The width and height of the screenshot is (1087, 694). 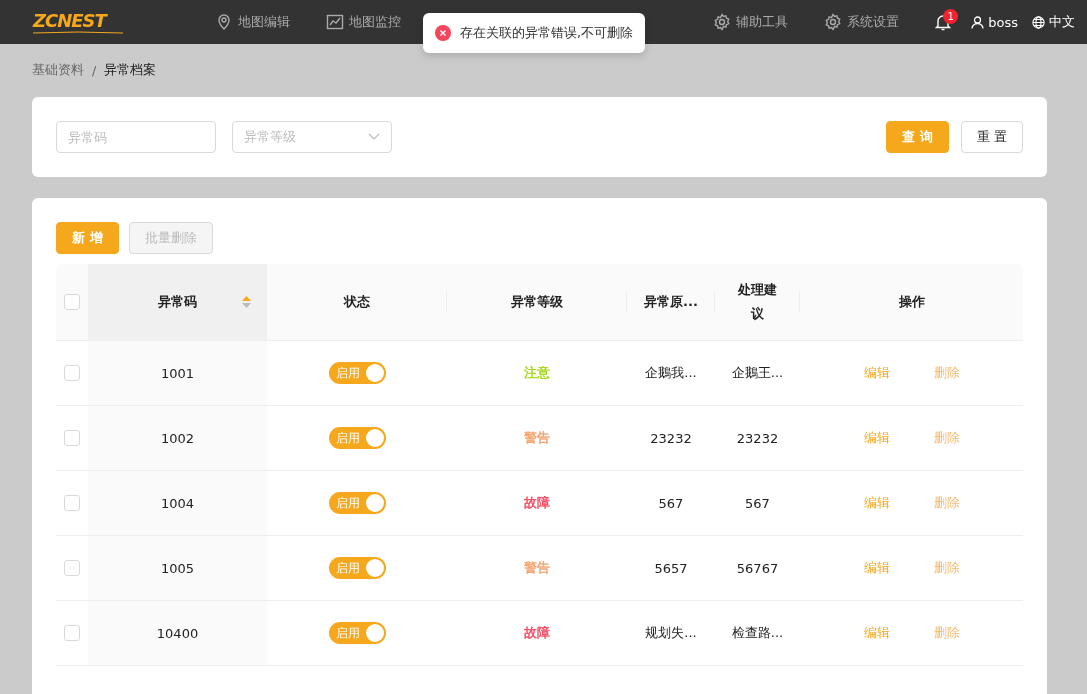 What do you see at coordinates (537, 302) in the screenshot?
I see `column-header: 异常等级` at bounding box center [537, 302].